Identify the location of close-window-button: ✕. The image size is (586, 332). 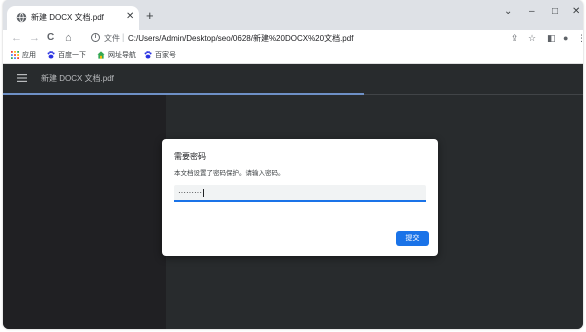
(576, 12).